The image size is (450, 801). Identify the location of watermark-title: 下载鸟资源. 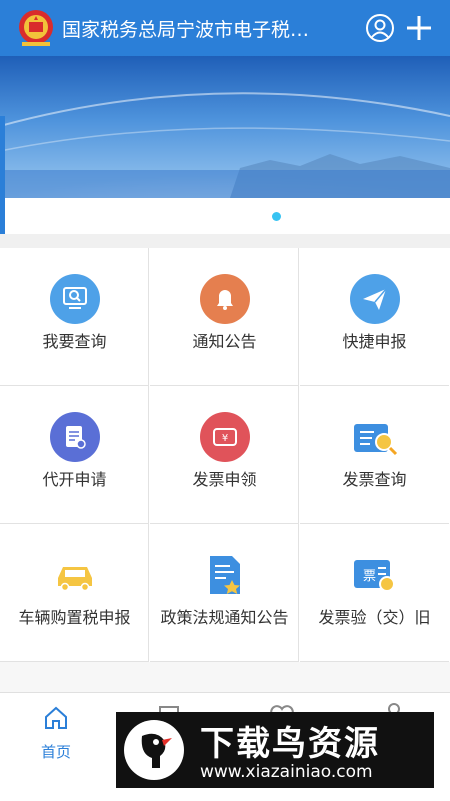
(290, 744).